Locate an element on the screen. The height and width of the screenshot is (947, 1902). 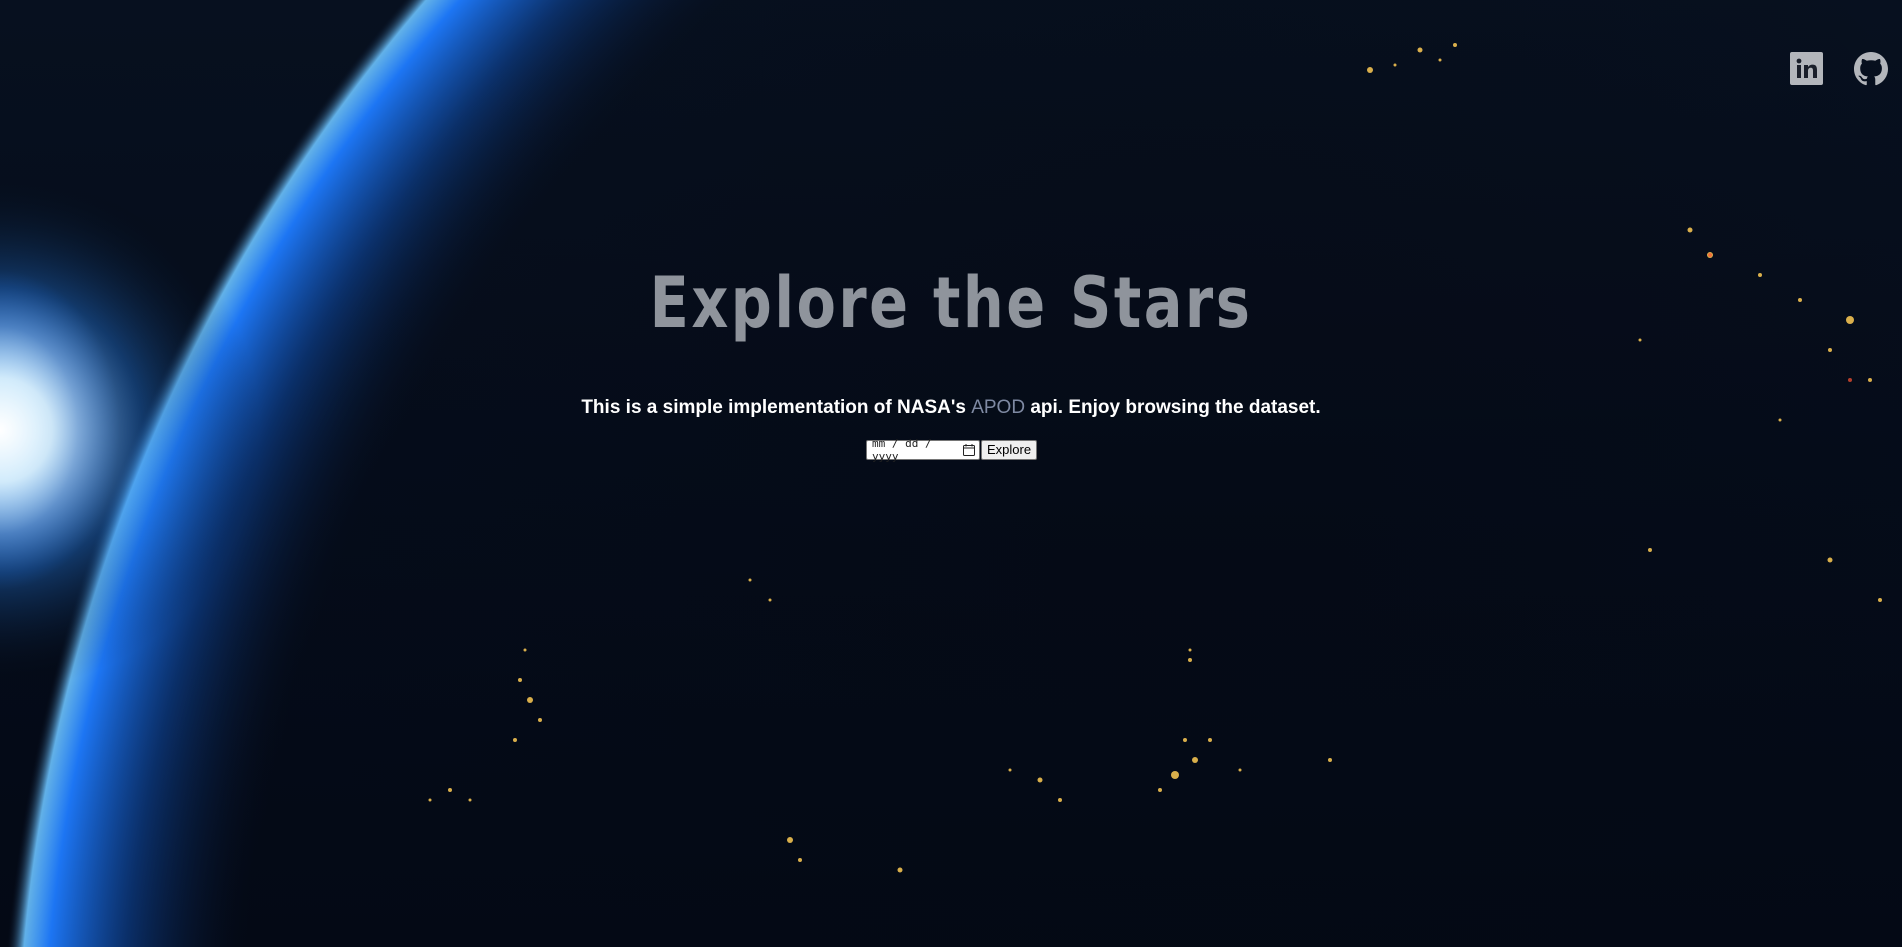
calendar-icon is located at coordinates (969, 450).